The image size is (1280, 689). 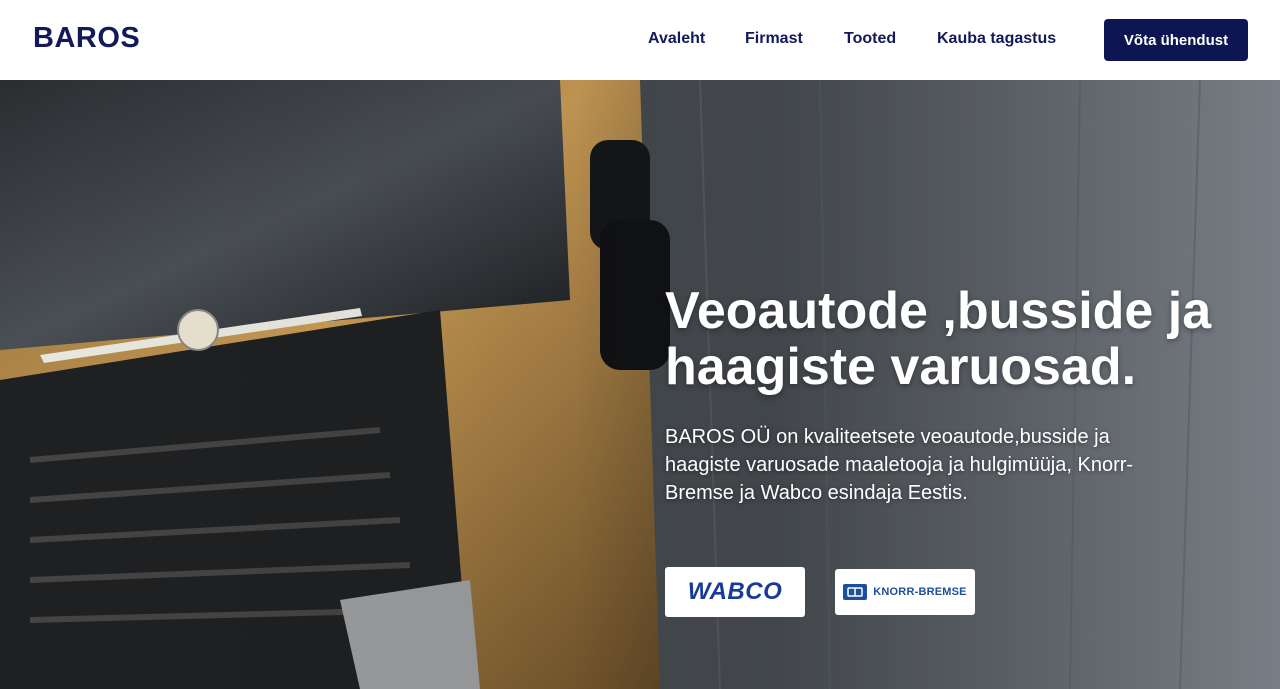 What do you see at coordinates (676, 39) in the screenshot?
I see `nav-avaleht: Avaleht` at bounding box center [676, 39].